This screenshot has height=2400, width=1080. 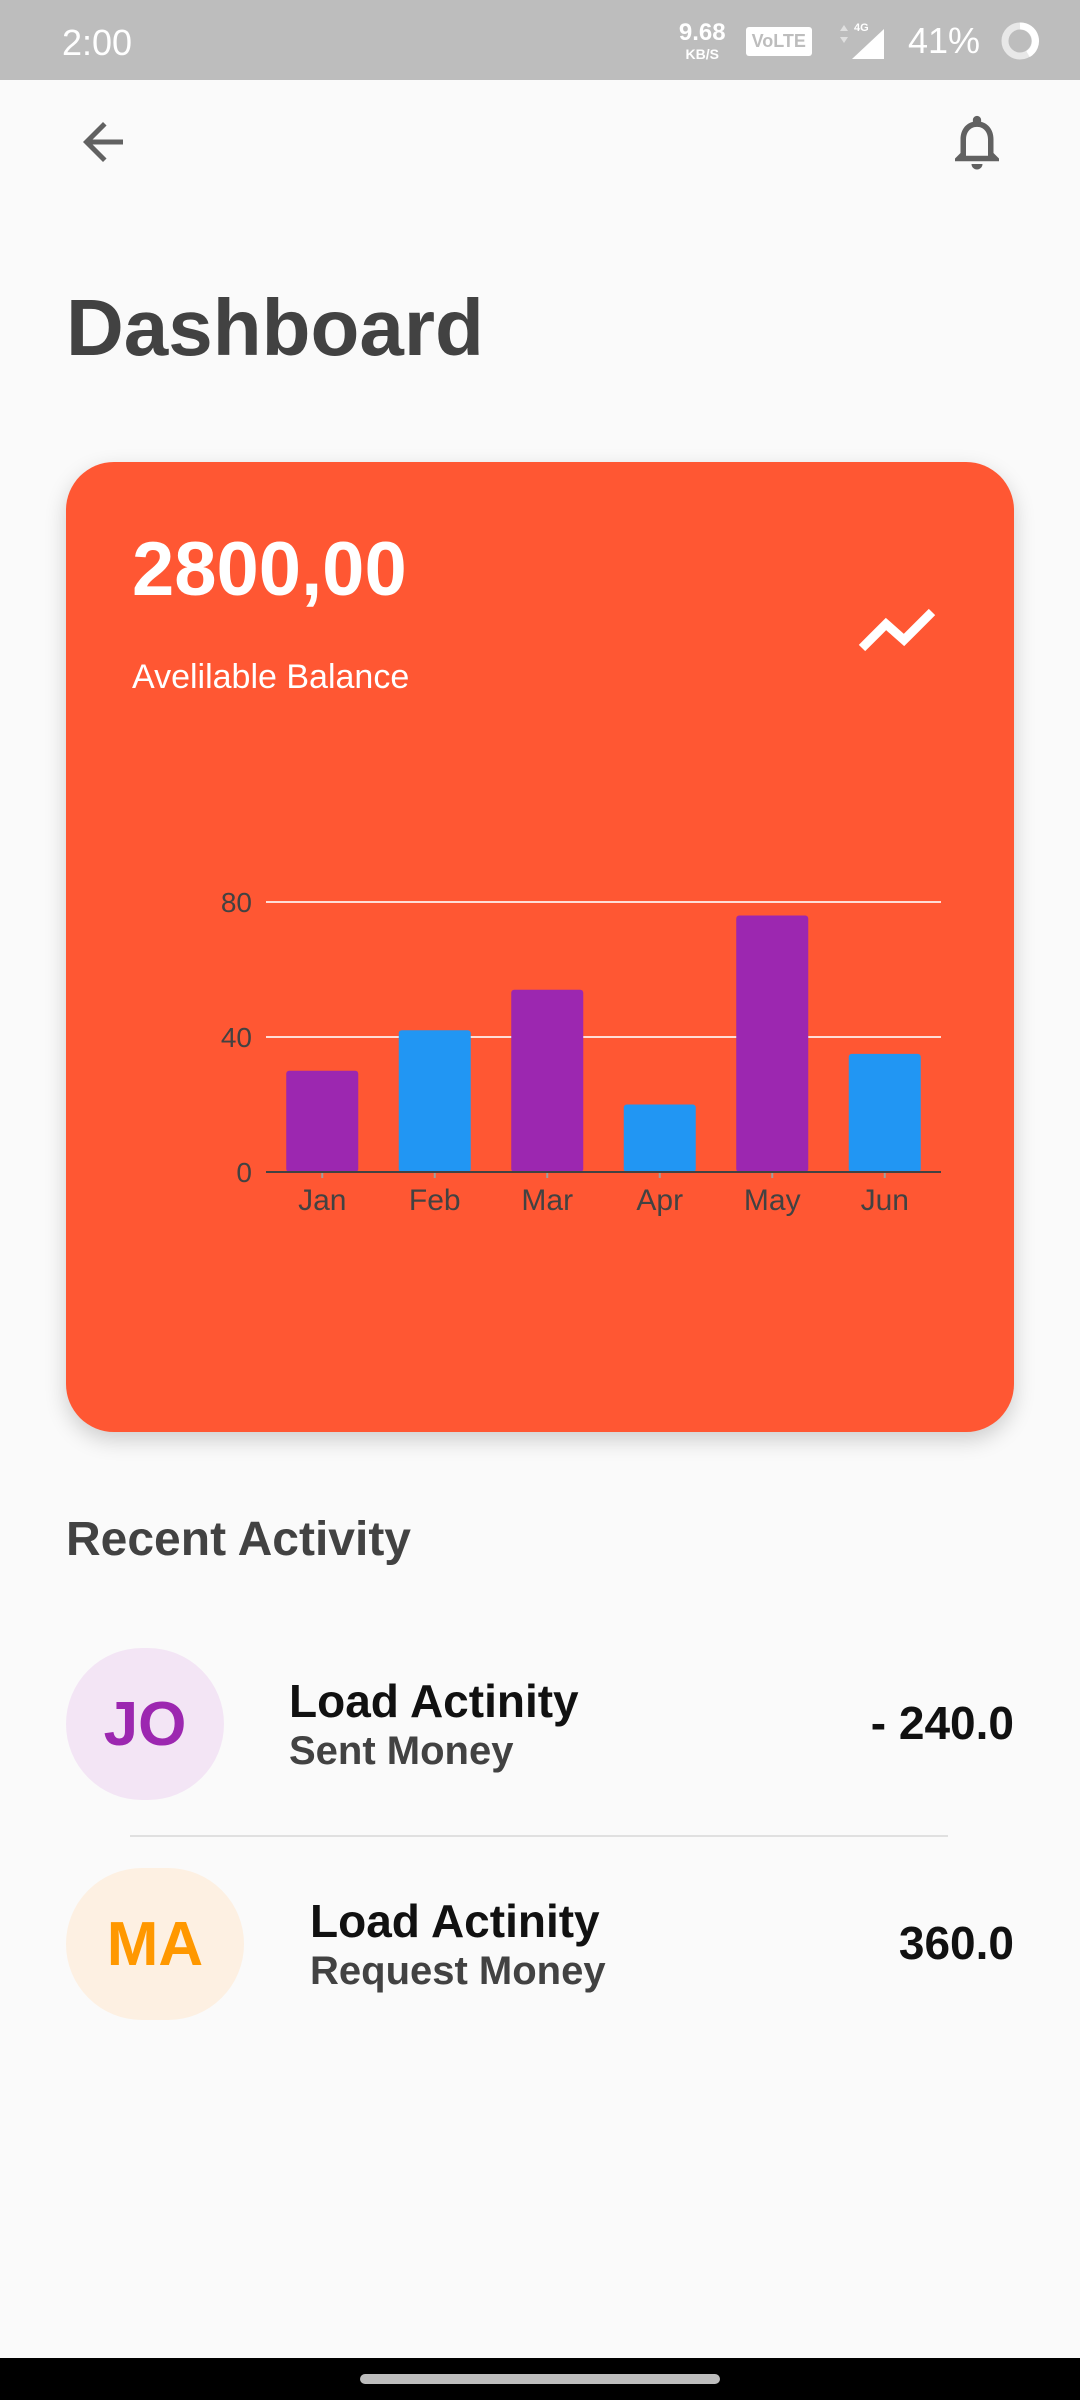 I want to click on recent-activity-title: Recent Activity, so click(x=238, y=1539).